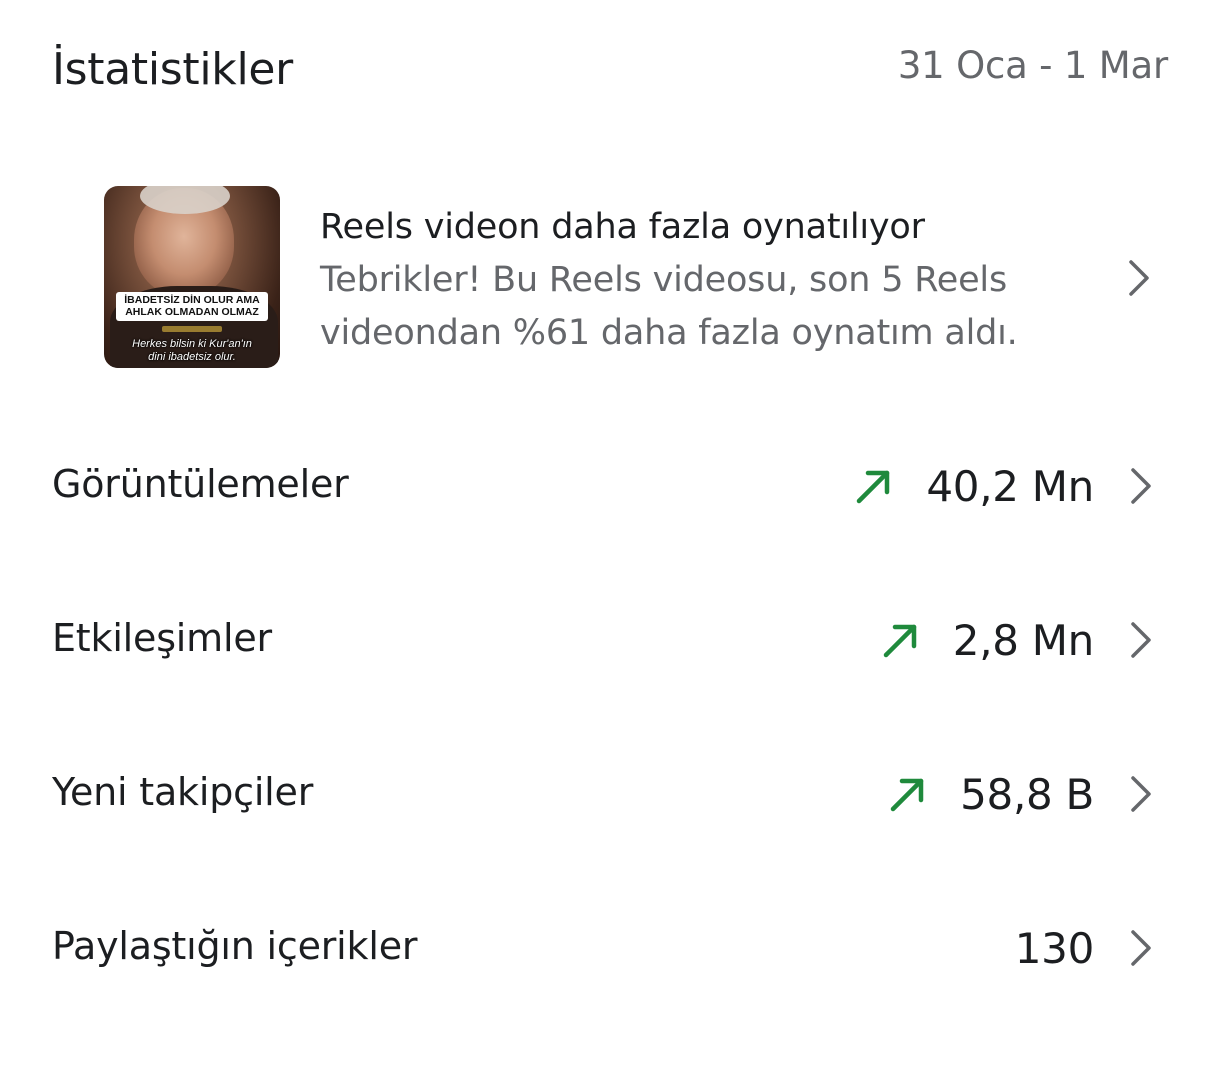 The height and width of the screenshot is (1075, 1220). What do you see at coordinates (663, 280) in the screenshot?
I see `insight-body-line1: Tebrikler! Bu Reels videosu, son 5 Reels` at bounding box center [663, 280].